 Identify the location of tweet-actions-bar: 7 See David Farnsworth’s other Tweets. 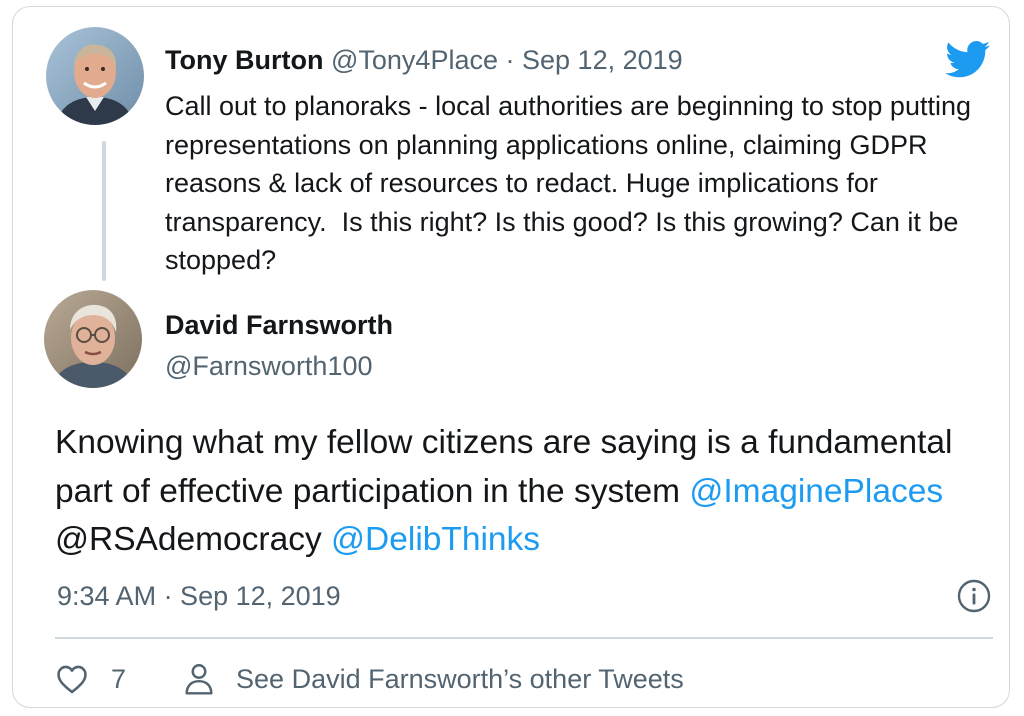
(369, 679).